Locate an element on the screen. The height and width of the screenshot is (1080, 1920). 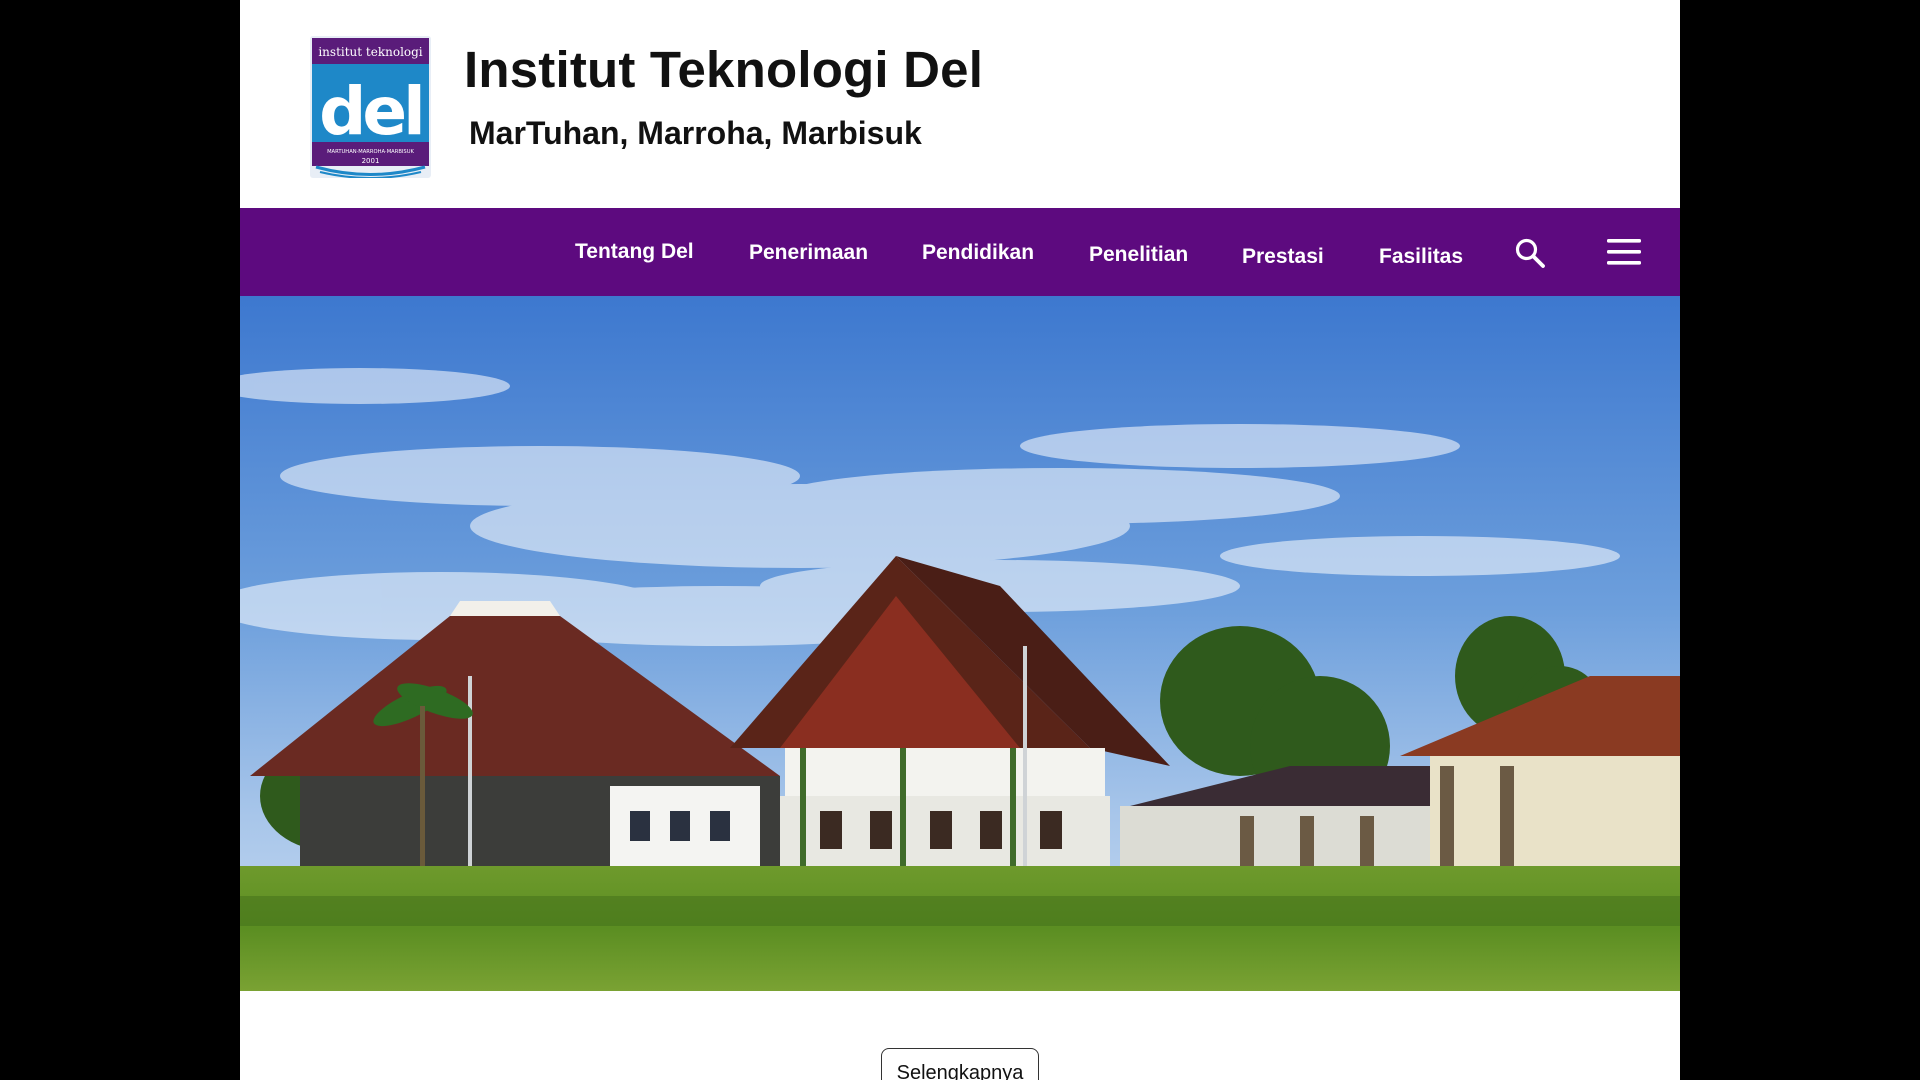
nav-item-pendidikan: Pendidikan is located at coordinates (978, 253).